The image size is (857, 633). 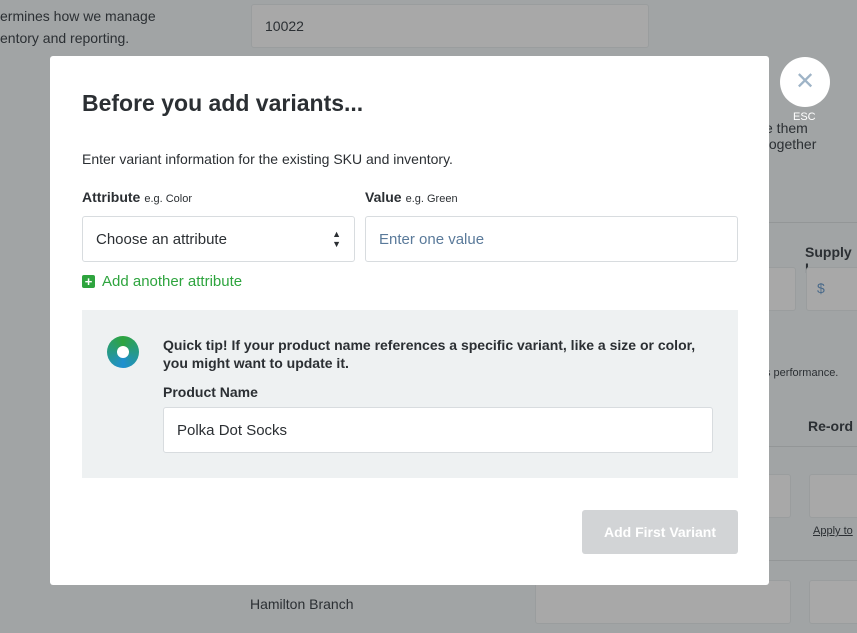 I want to click on close-icon: ✕, so click(x=805, y=81).